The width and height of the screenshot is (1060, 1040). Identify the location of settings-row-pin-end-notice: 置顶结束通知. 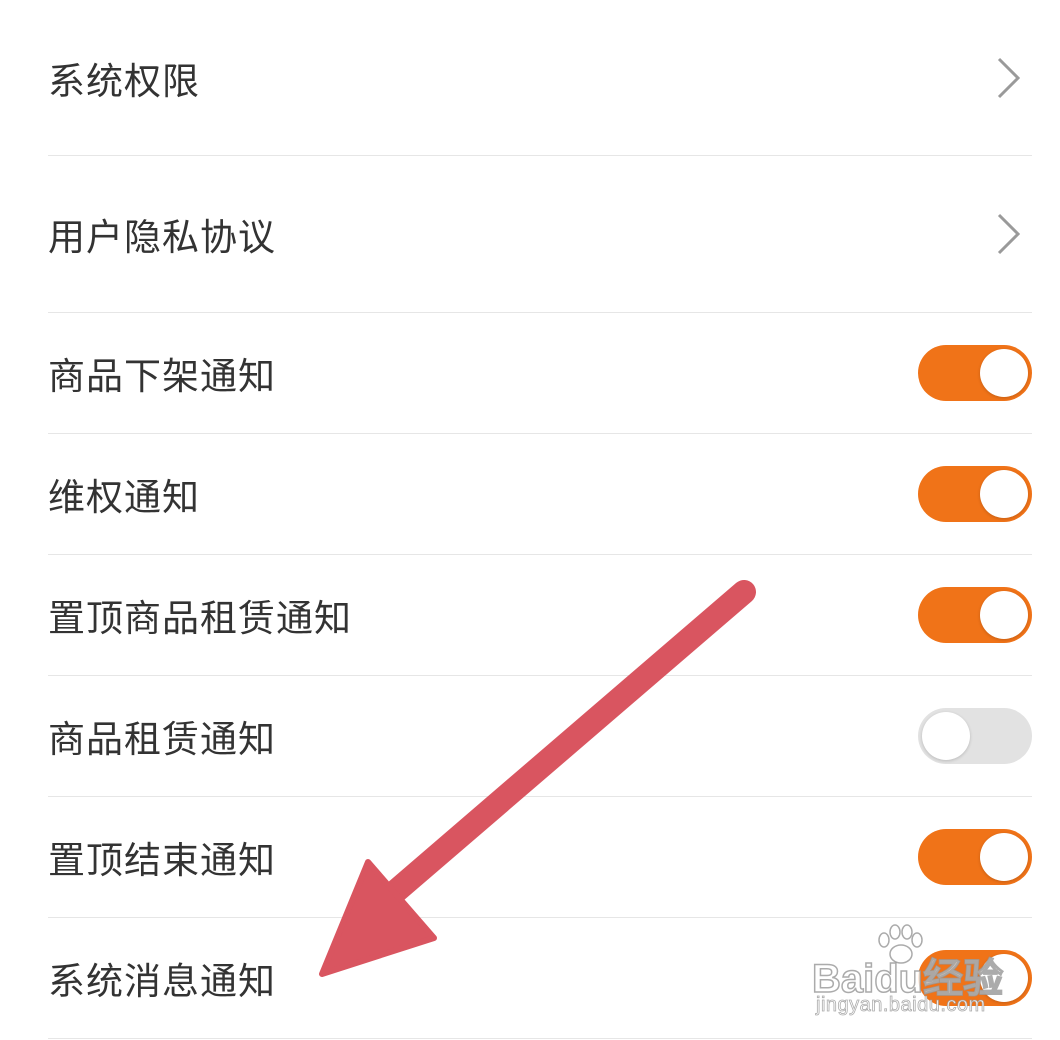
(540, 857).